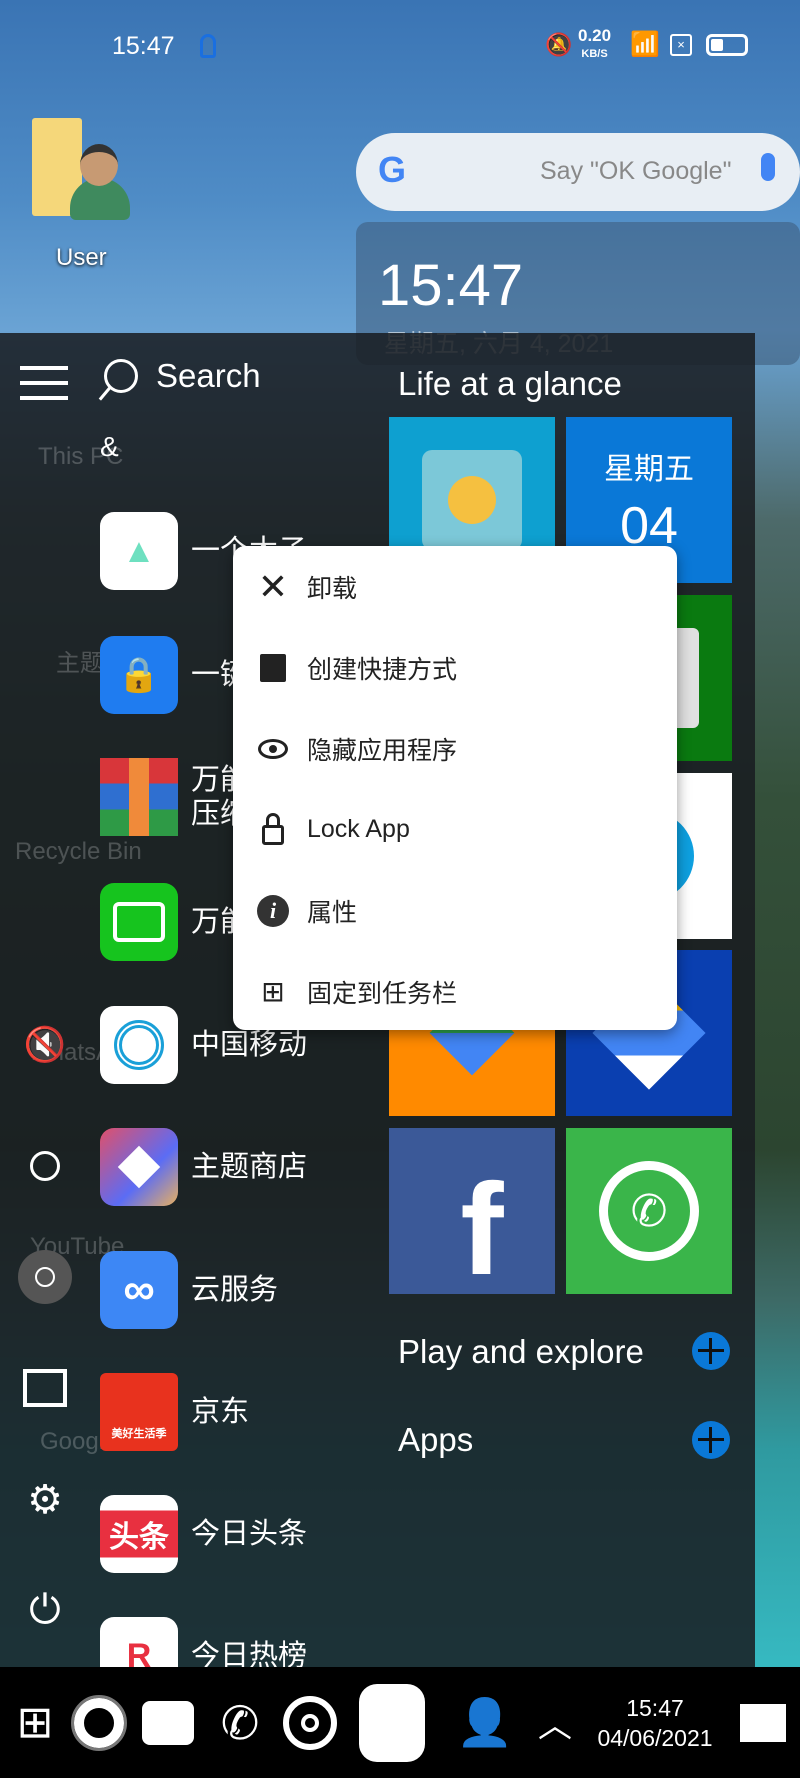 The image size is (800, 1778). Describe the element at coordinates (139, 1290) in the screenshot. I see `cloud-service-app-icon: ∞` at that location.